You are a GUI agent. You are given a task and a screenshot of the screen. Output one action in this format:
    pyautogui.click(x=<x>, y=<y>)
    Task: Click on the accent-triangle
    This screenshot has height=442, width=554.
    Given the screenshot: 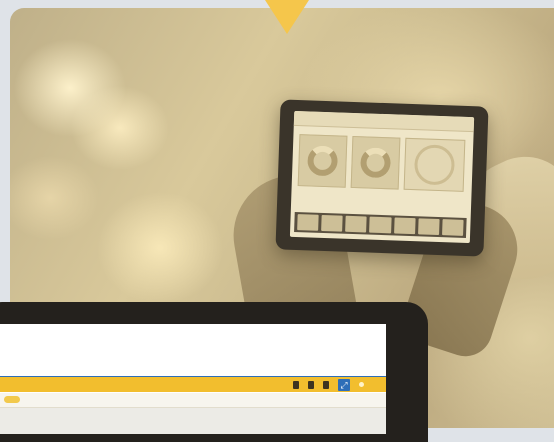 What is the action you would take?
    pyautogui.click(x=287, y=17)
    